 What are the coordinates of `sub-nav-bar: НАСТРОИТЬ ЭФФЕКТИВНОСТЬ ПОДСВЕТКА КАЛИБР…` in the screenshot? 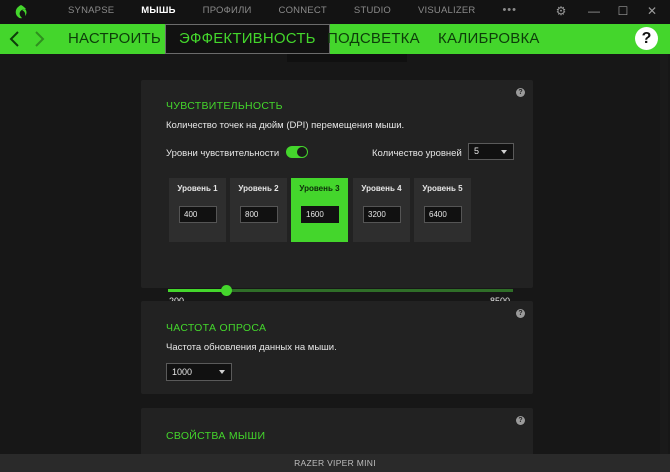 It's located at (335, 39).